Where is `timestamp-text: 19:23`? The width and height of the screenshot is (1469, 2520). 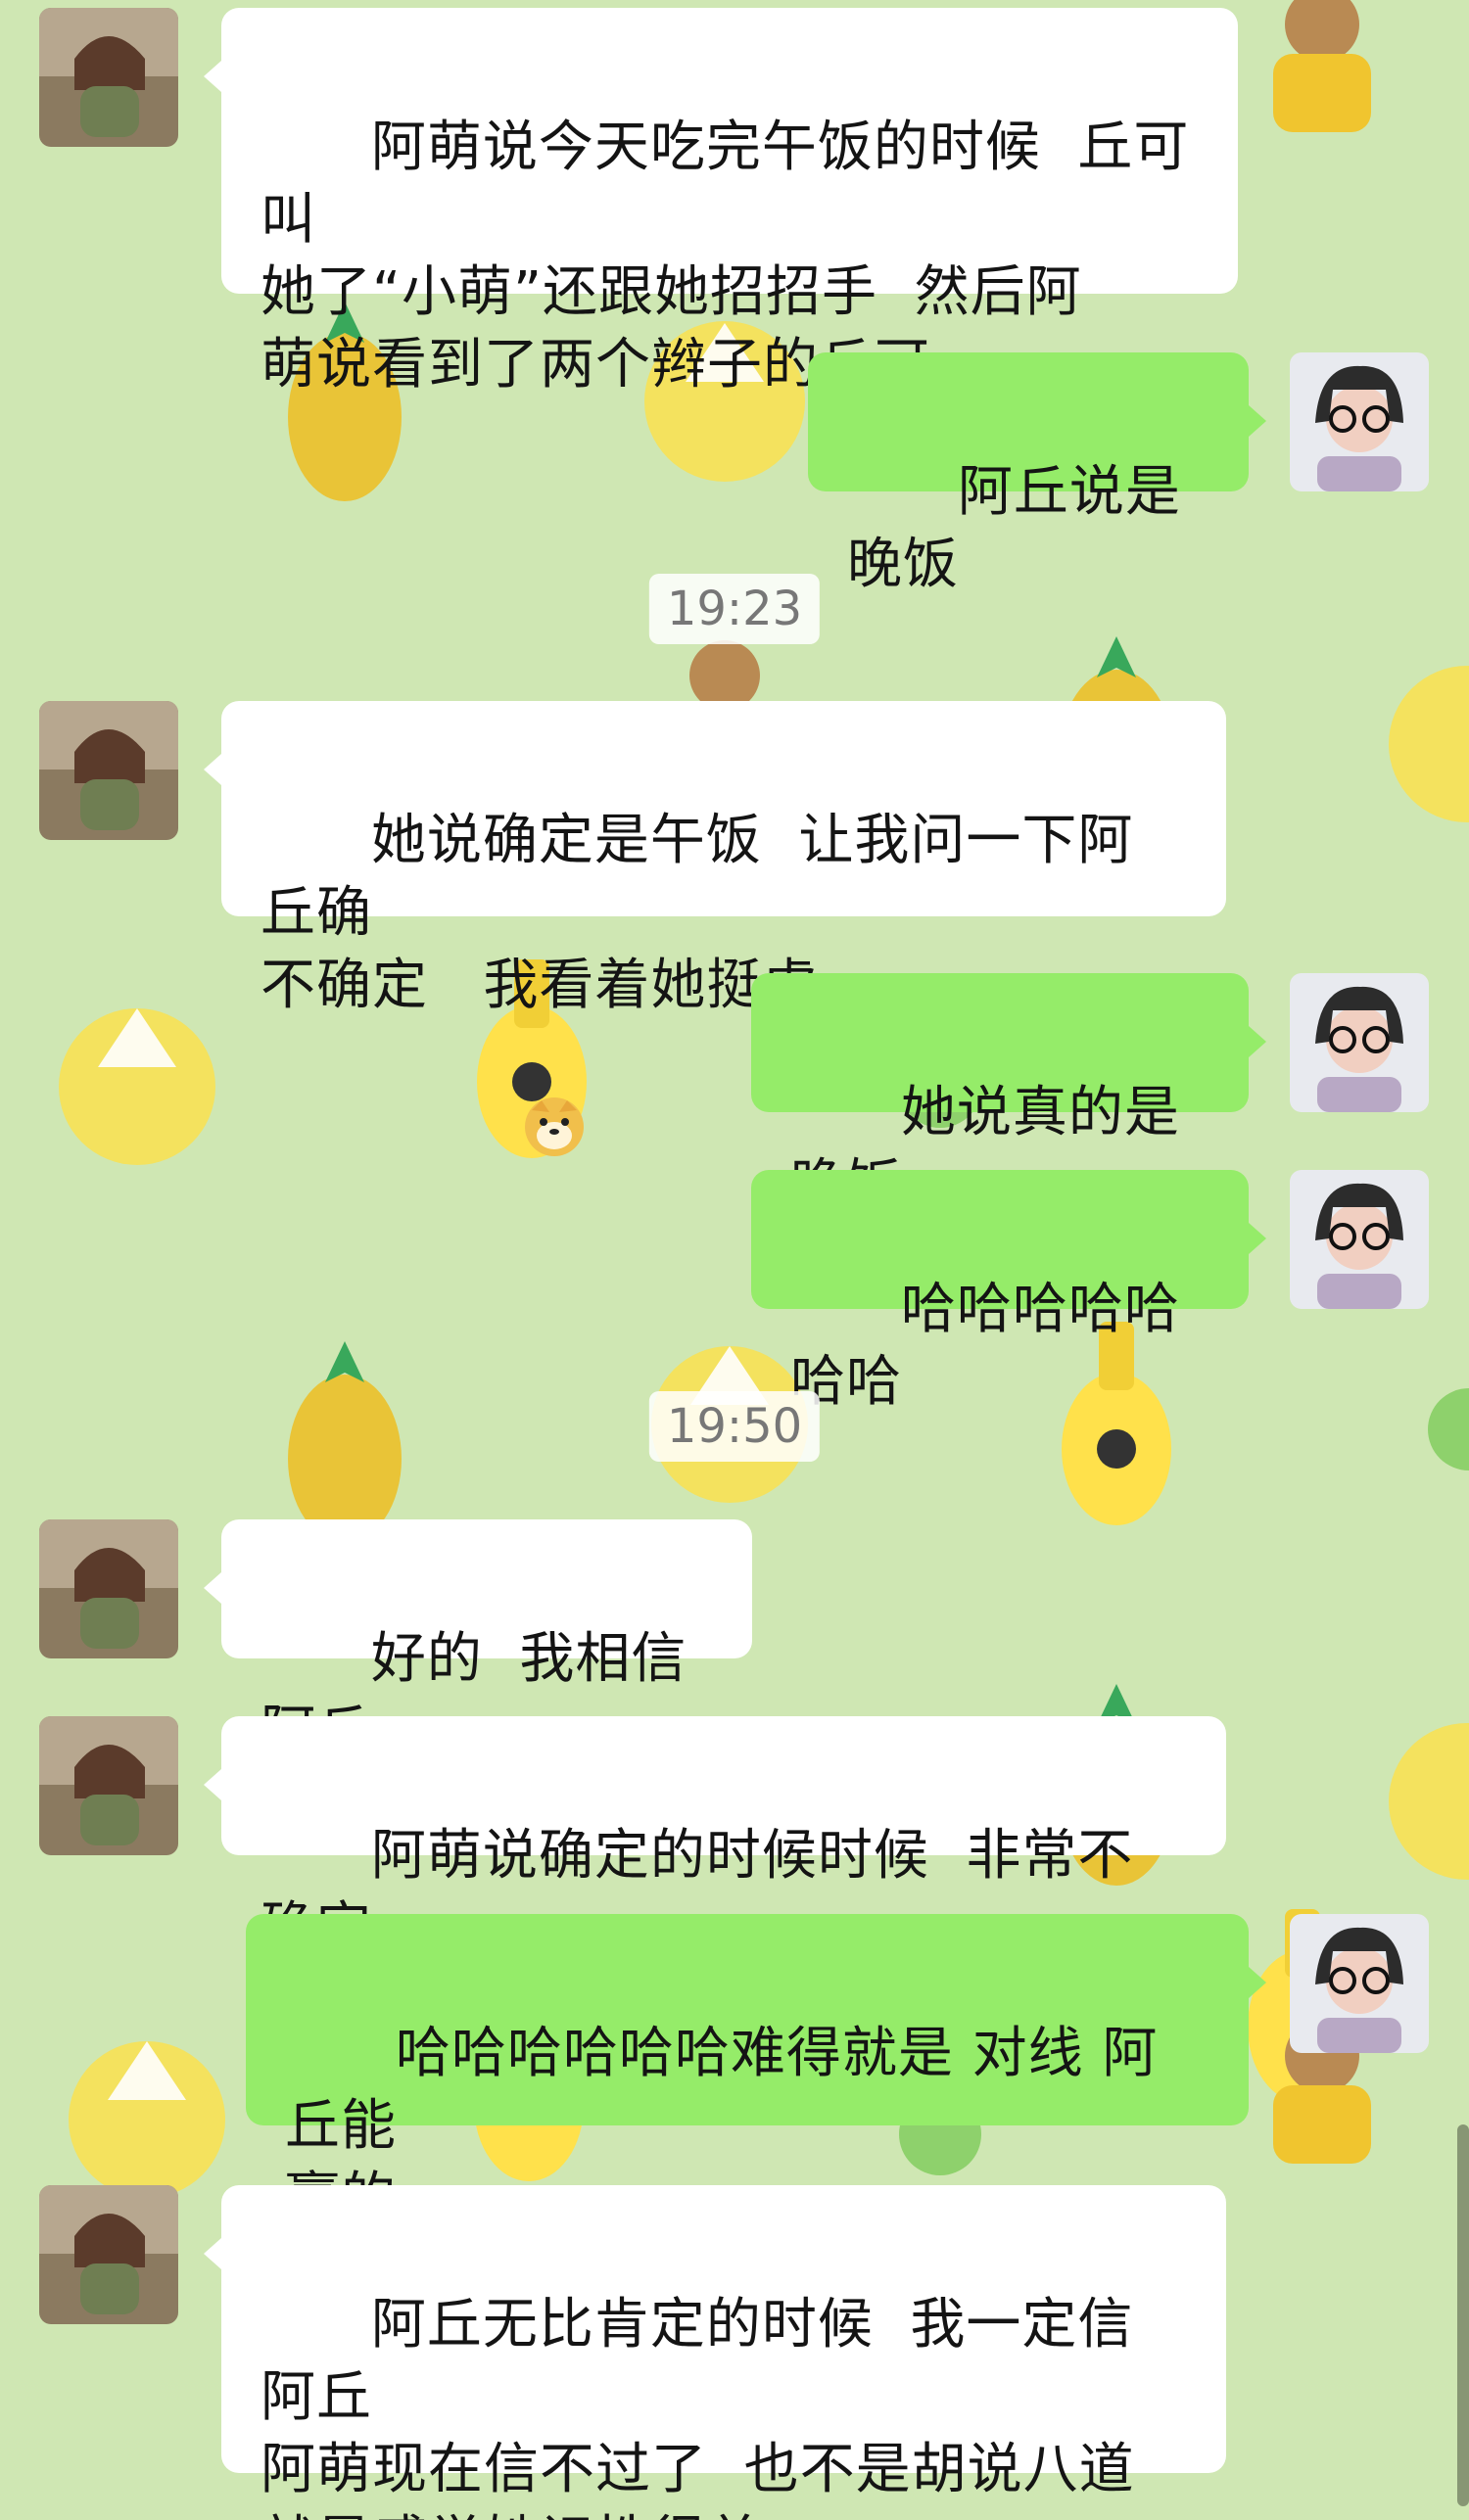 timestamp-text: 19:23 is located at coordinates (734, 609).